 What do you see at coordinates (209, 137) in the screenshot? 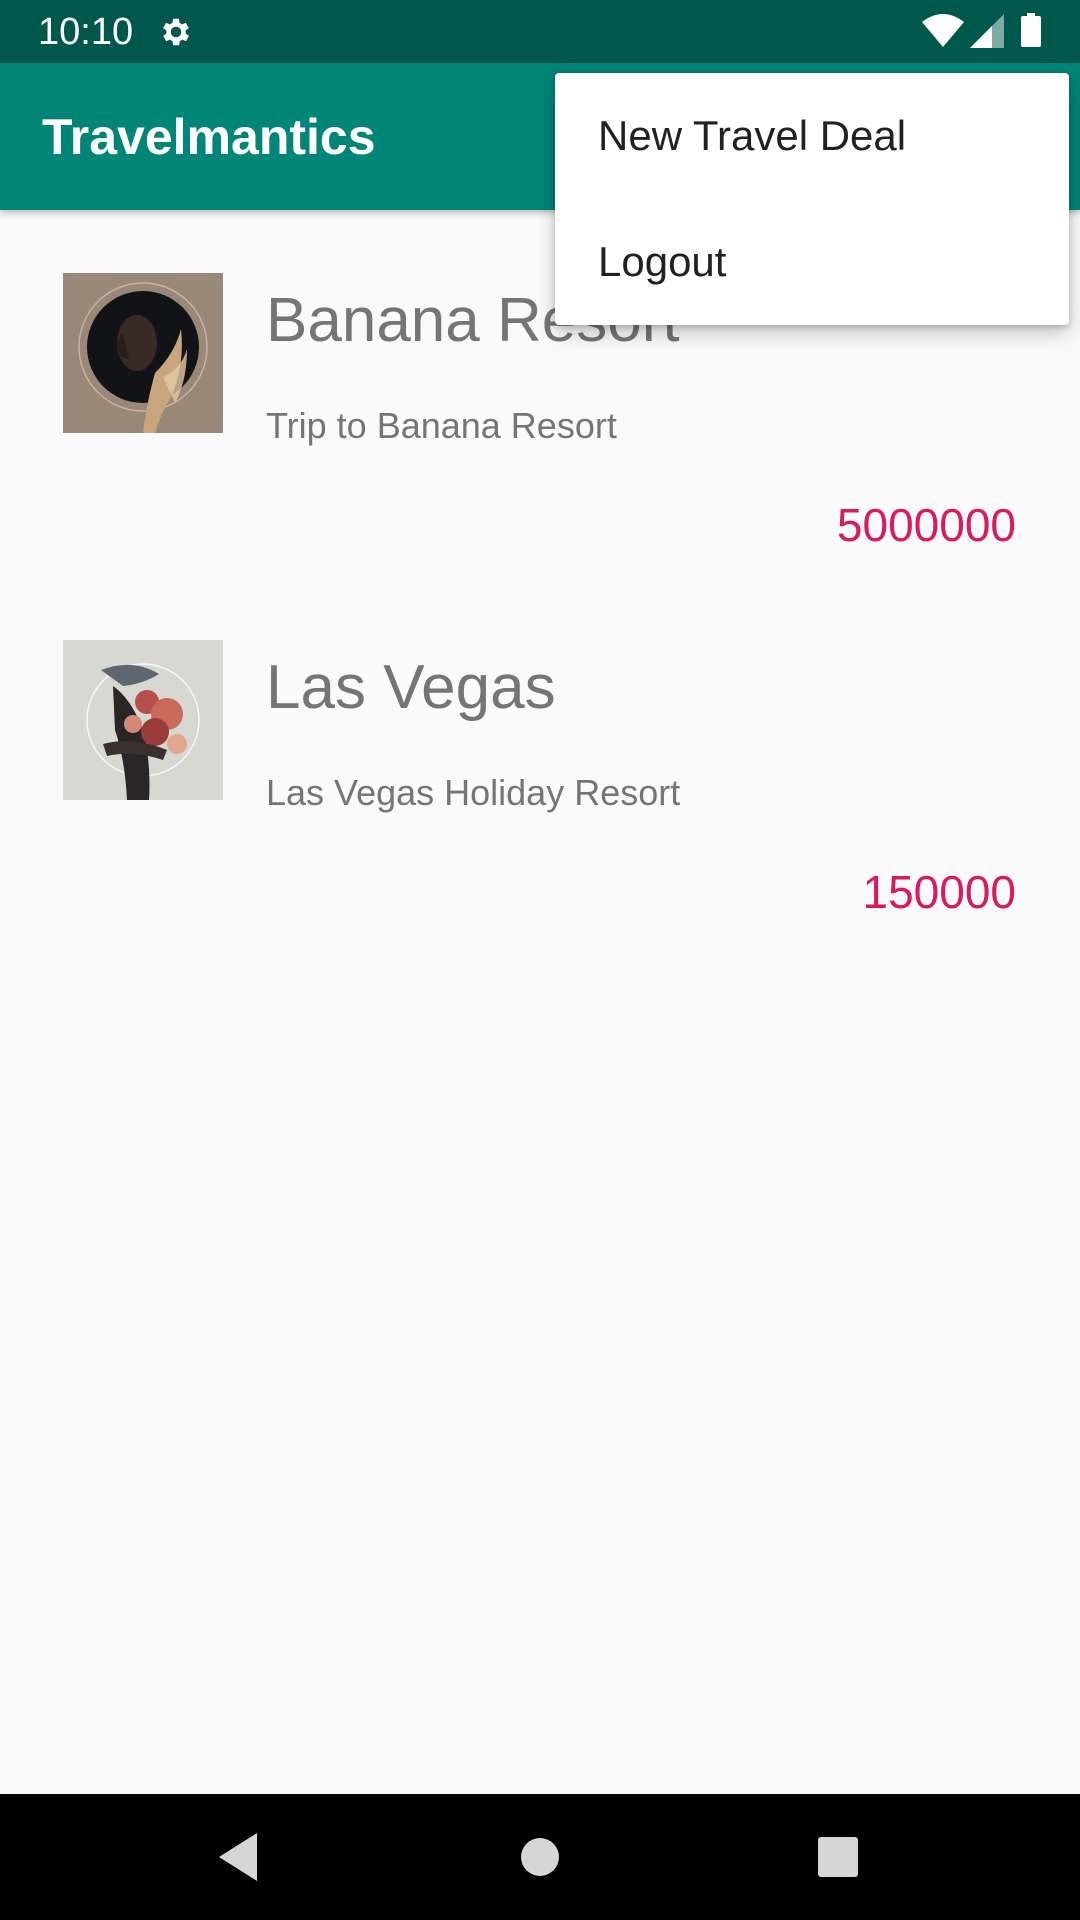
I see `app-title: Travelmantics` at bounding box center [209, 137].